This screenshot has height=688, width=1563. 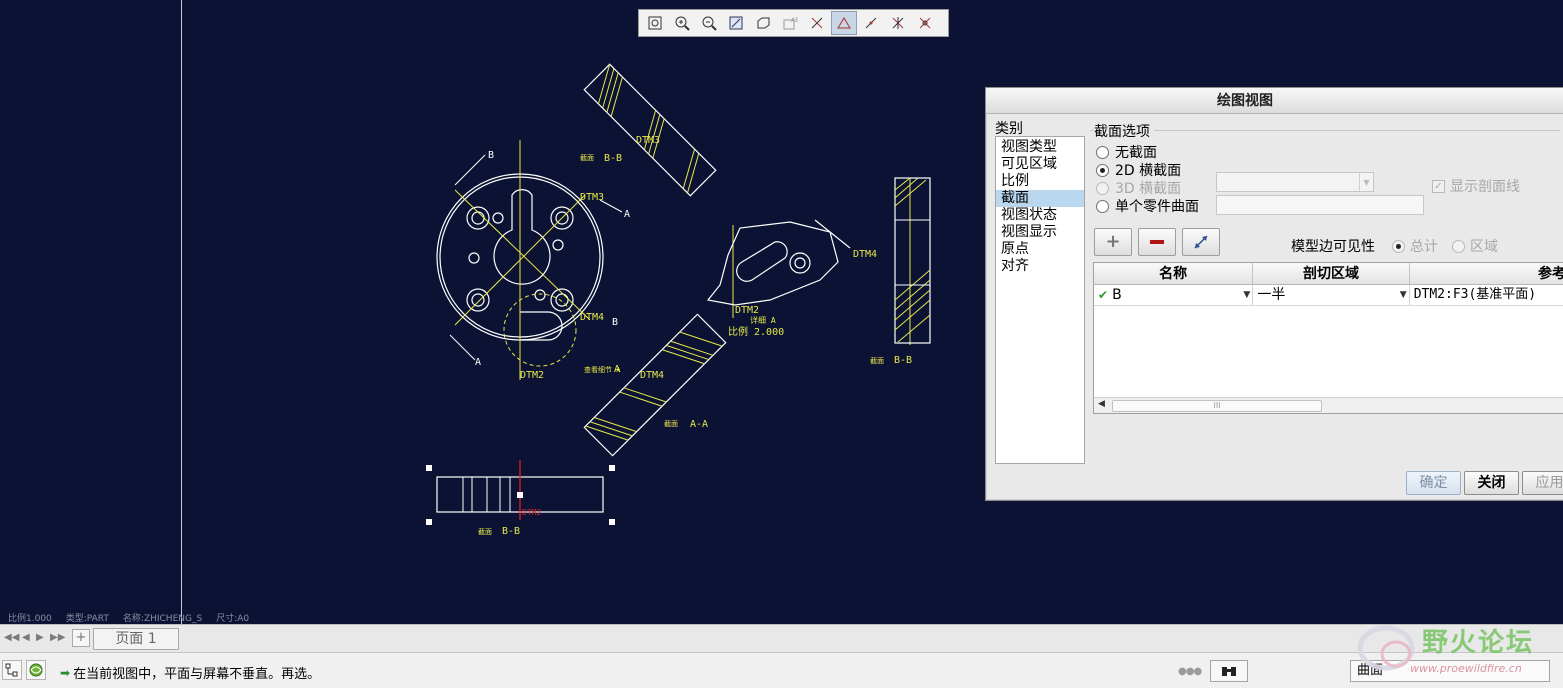 I want to click on add-page-button: +, so click(x=81, y=638).